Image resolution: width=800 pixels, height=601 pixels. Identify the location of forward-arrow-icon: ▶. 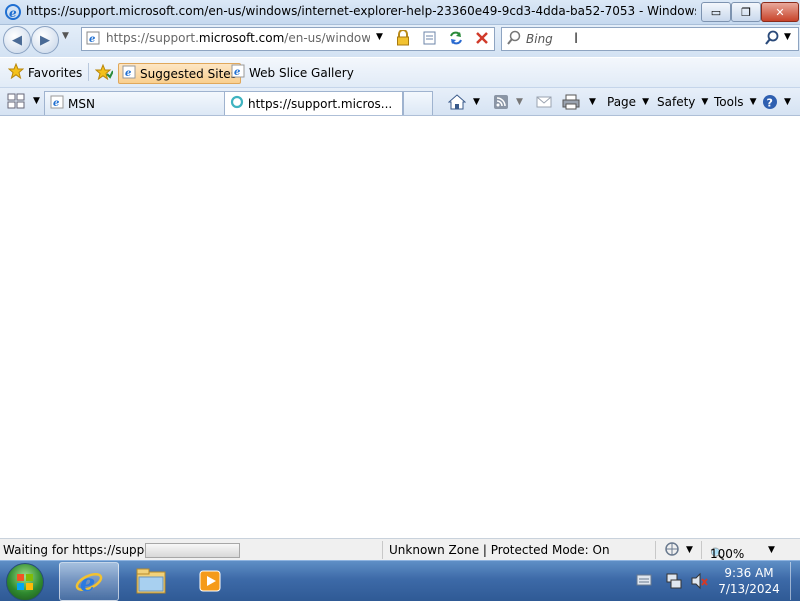
(45, 40).